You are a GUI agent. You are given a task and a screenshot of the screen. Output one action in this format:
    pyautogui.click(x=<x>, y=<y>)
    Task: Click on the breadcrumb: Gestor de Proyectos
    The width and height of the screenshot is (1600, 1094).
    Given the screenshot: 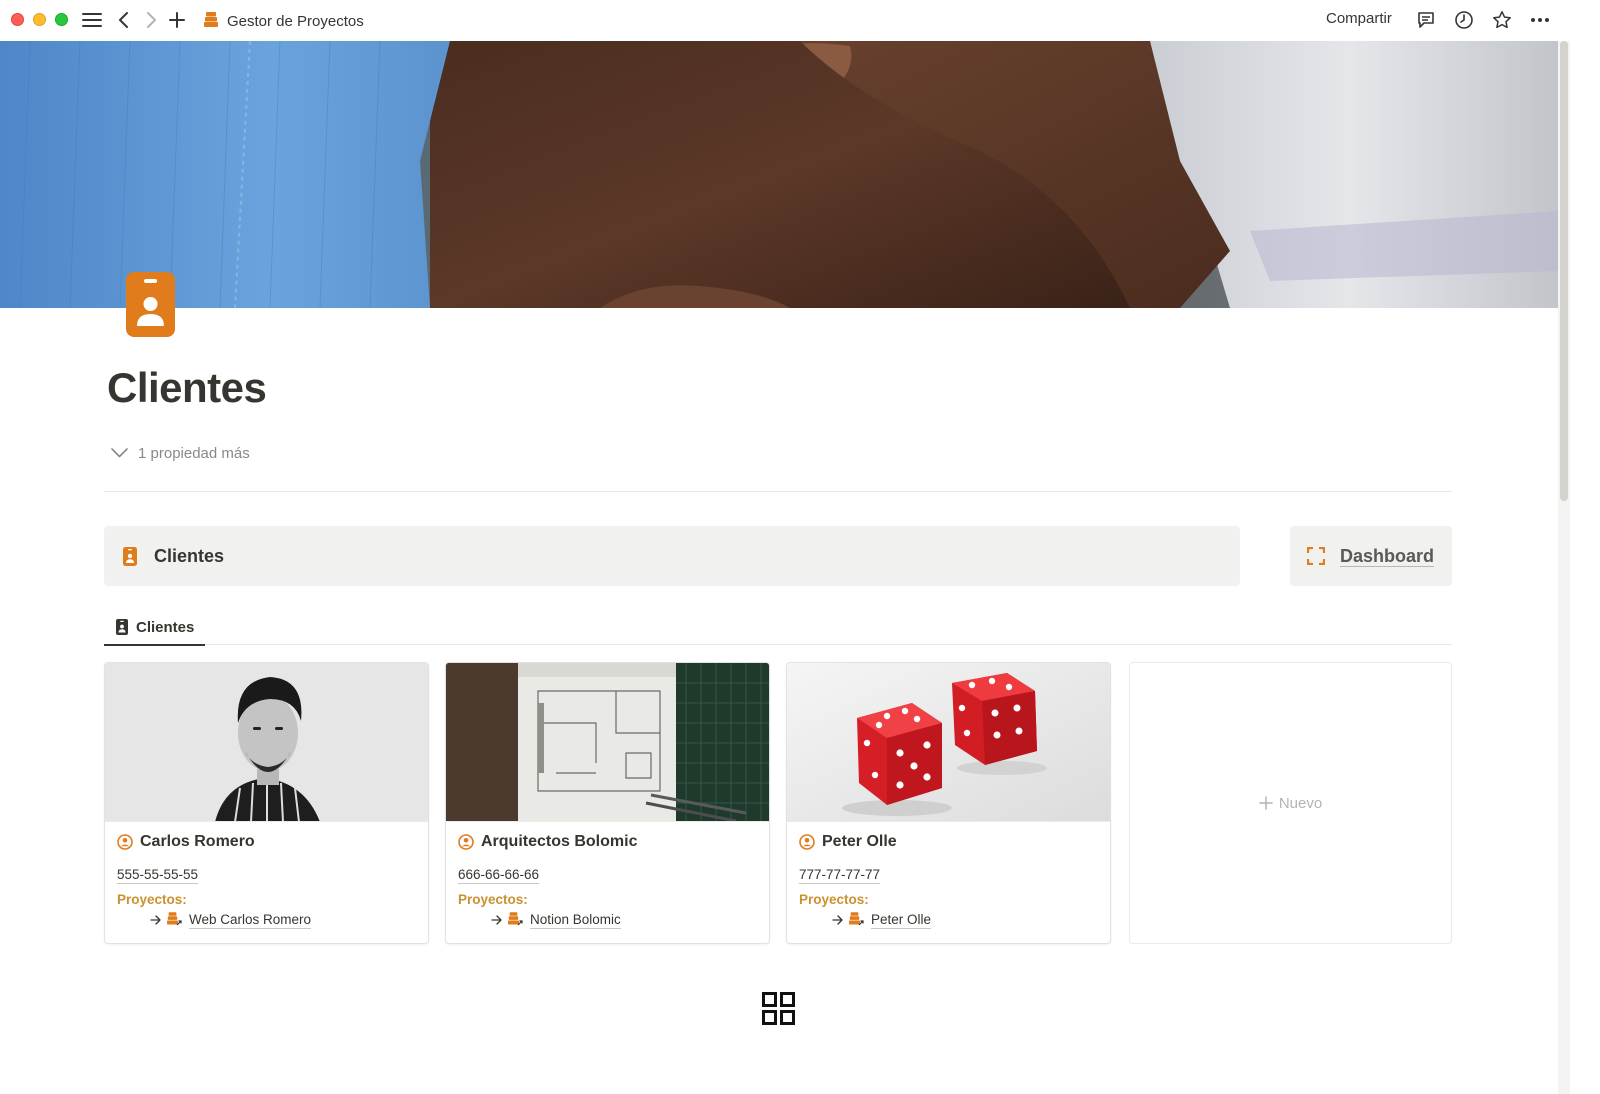 What is the action you would take?
    pyautogui.click(x=283, y=21)
    